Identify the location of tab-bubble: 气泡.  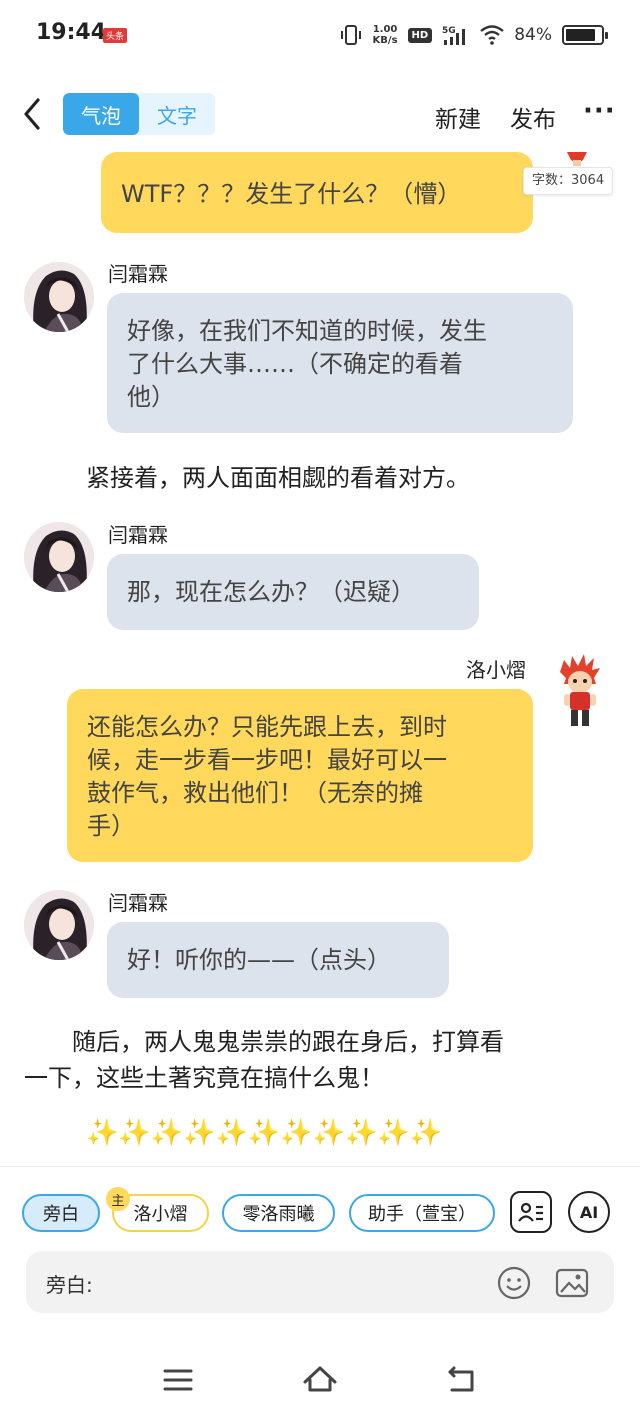
(101, 114).